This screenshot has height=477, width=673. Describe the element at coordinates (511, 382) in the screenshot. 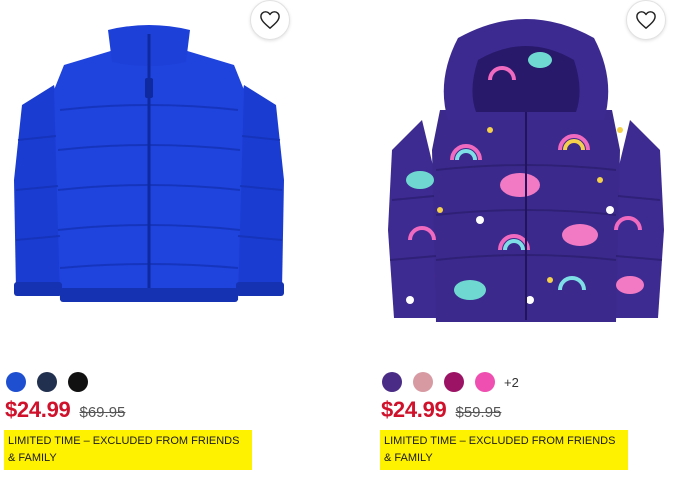

I see `more-colors-link: +2` at that location.